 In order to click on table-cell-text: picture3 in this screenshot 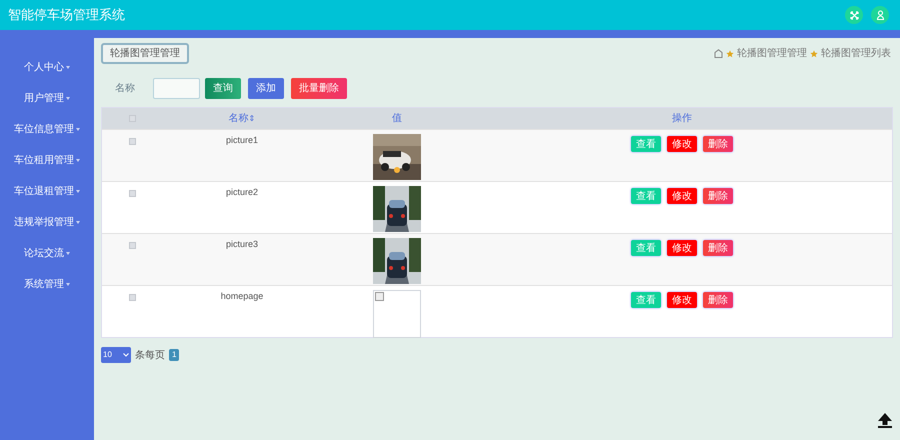, I will do `click(242, 244)`.